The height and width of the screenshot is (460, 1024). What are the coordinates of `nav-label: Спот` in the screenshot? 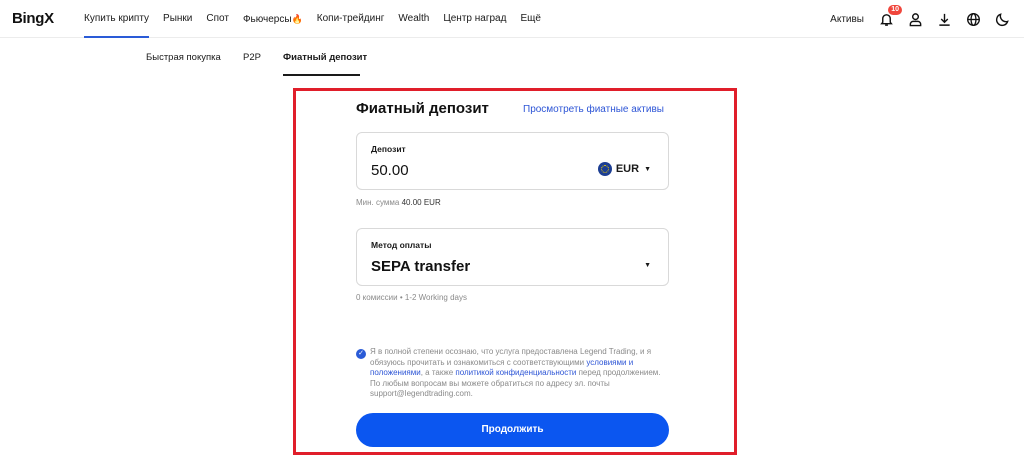 It's located at (217, 18).